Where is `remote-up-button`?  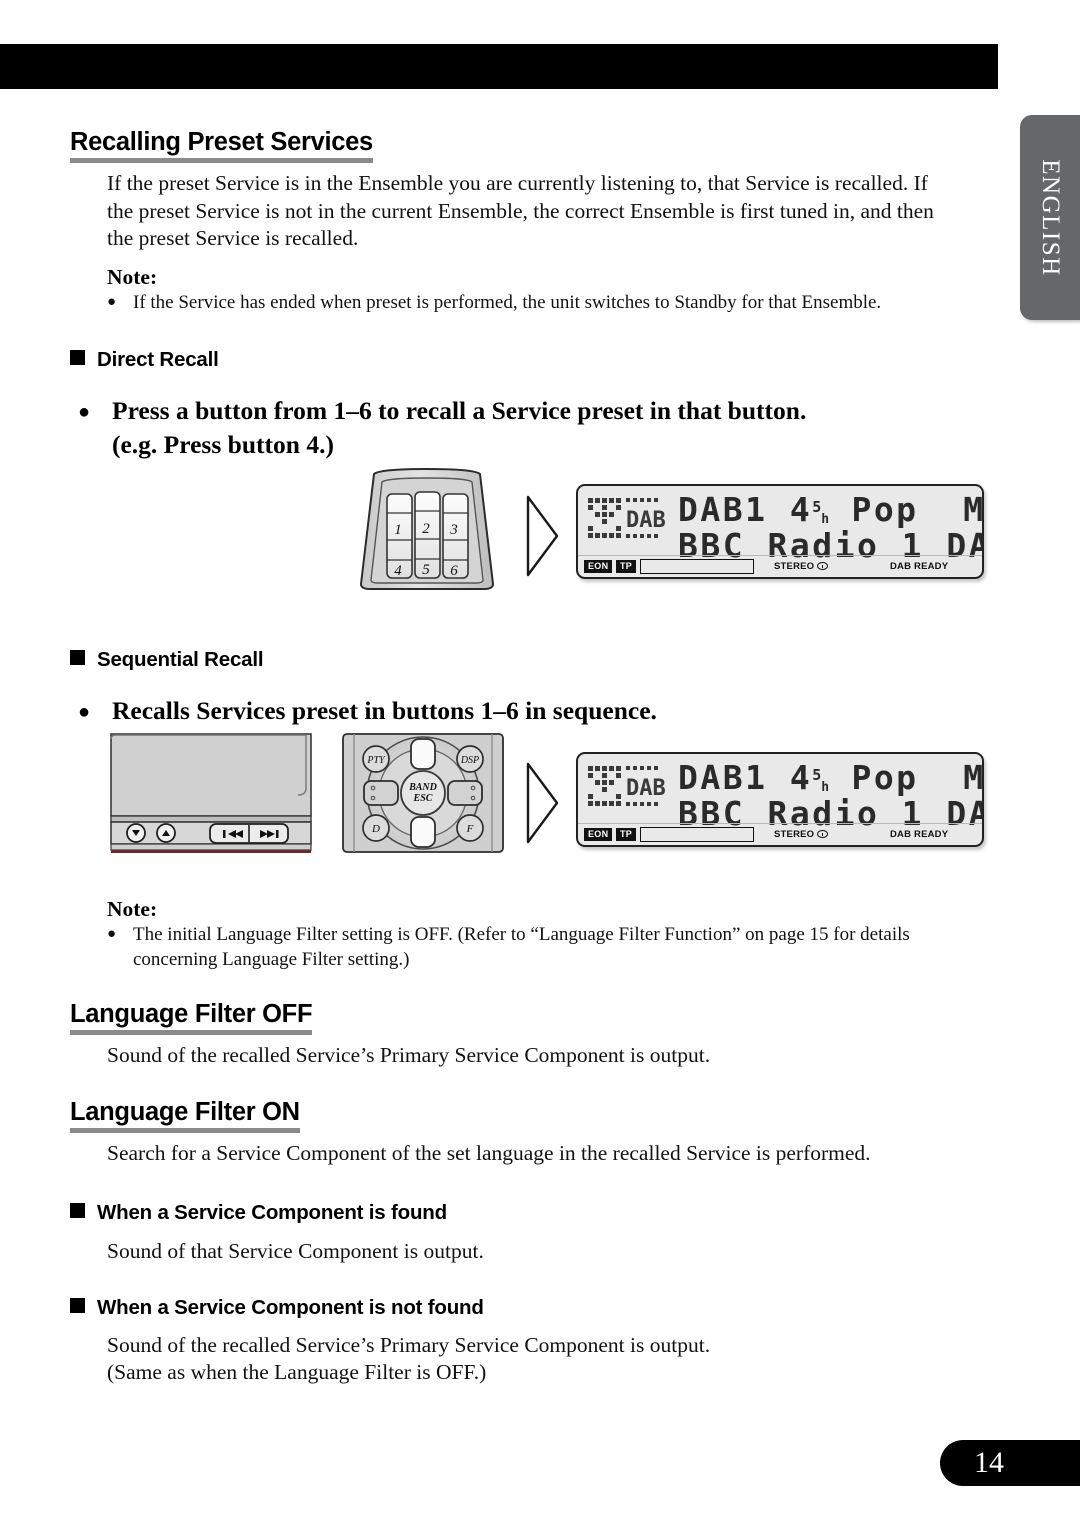
remote-up-button is located at coordinates (423, 754).